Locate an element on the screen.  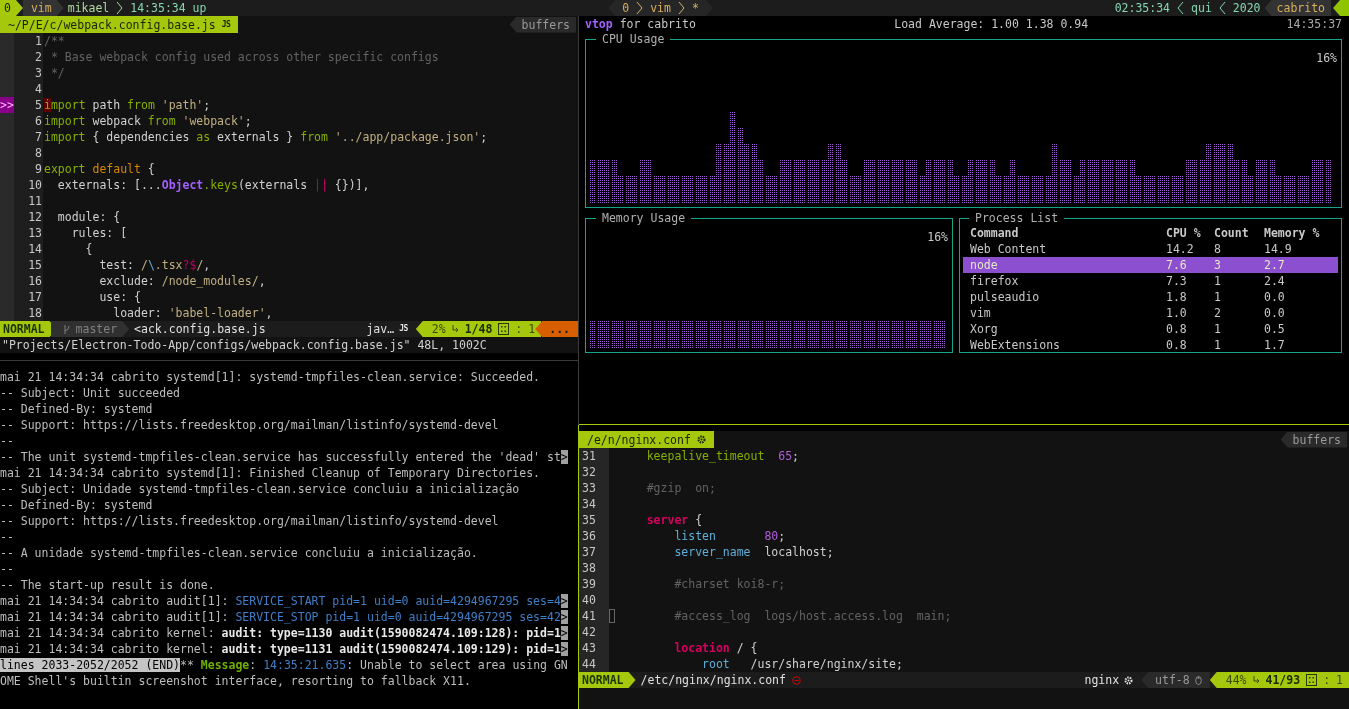
line-number: 37 is located at coordinates (594, 552).